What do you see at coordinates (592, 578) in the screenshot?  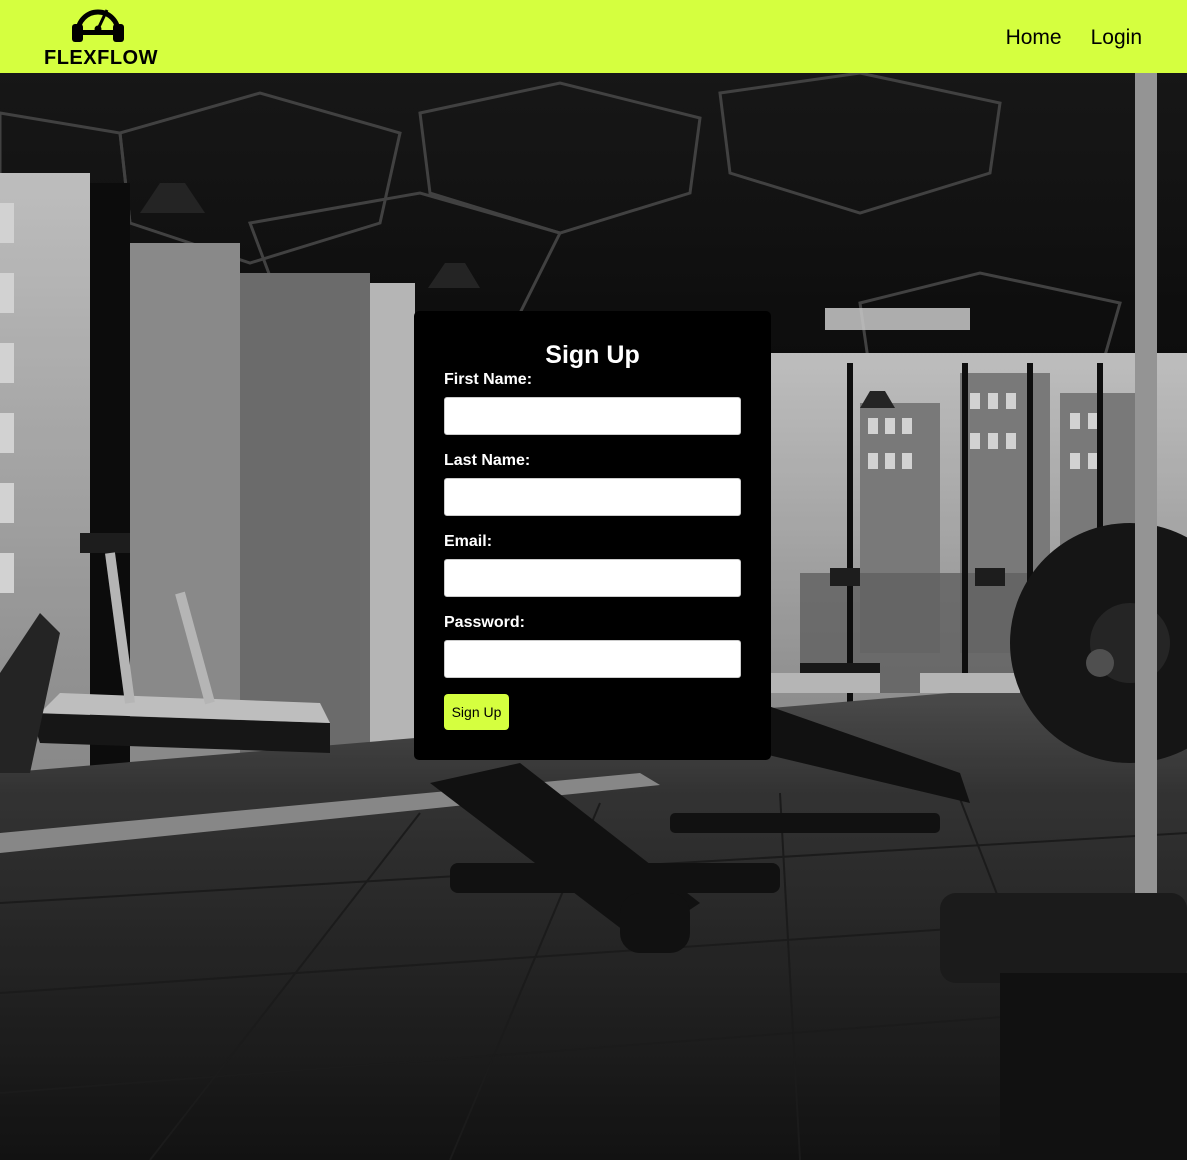 I see `email-input` at bounding box center [592, 578].